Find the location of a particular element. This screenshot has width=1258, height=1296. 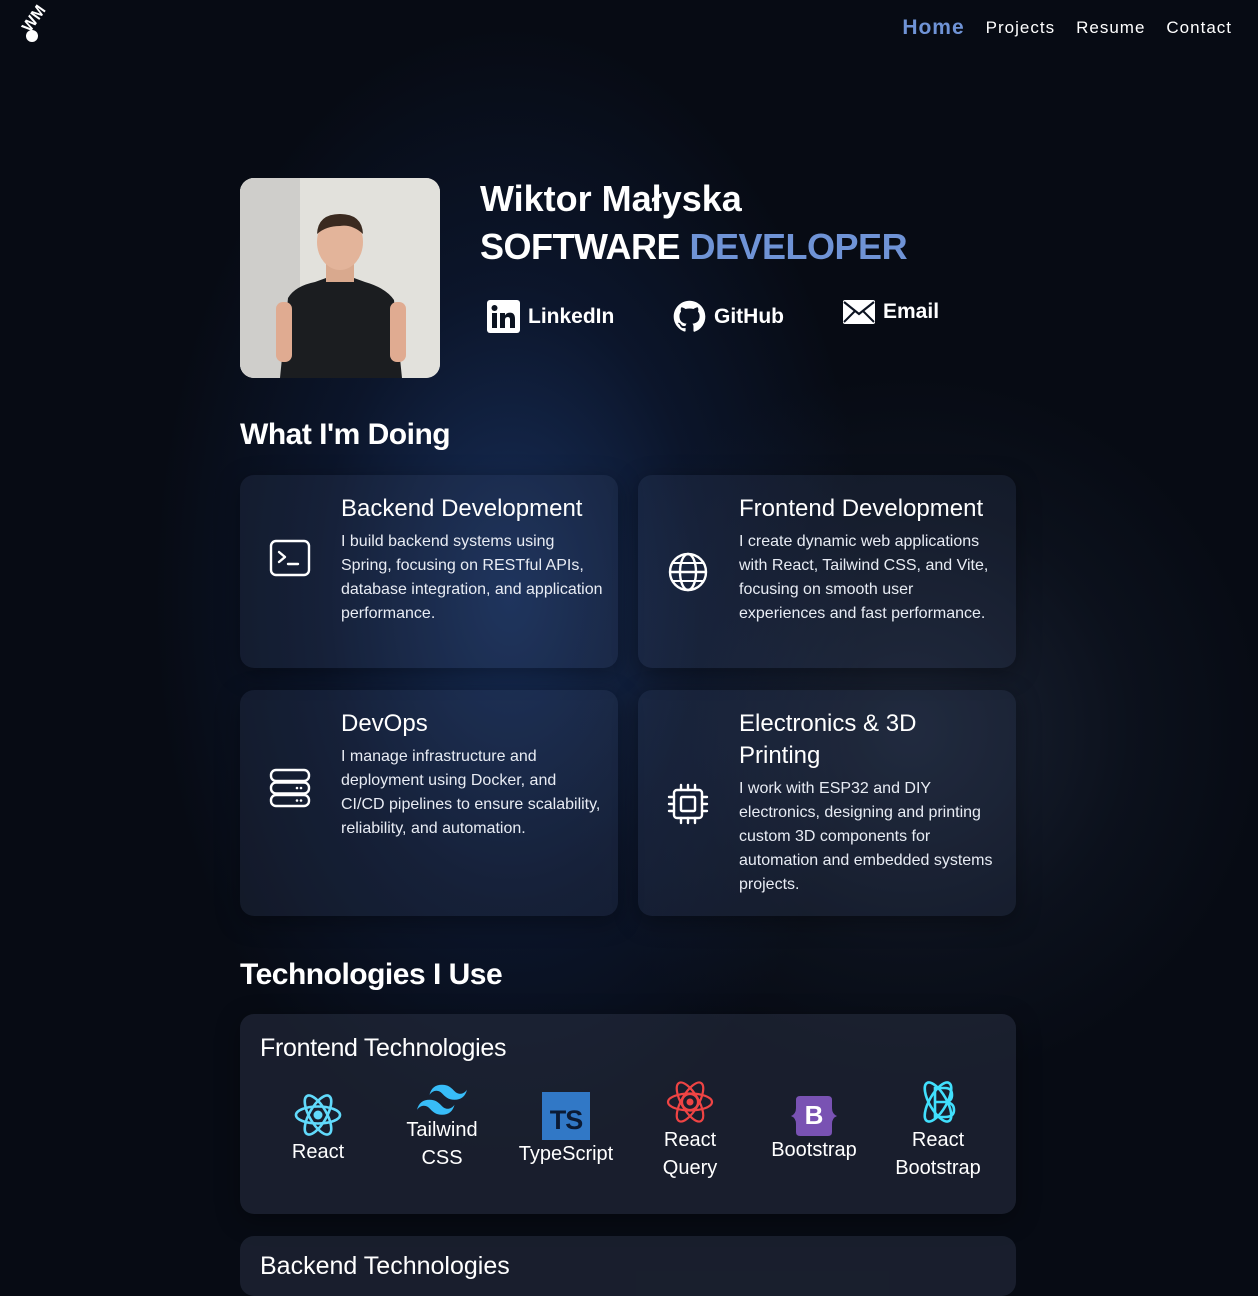

nav-contact: Contact is located at coordinates (1199, 28).